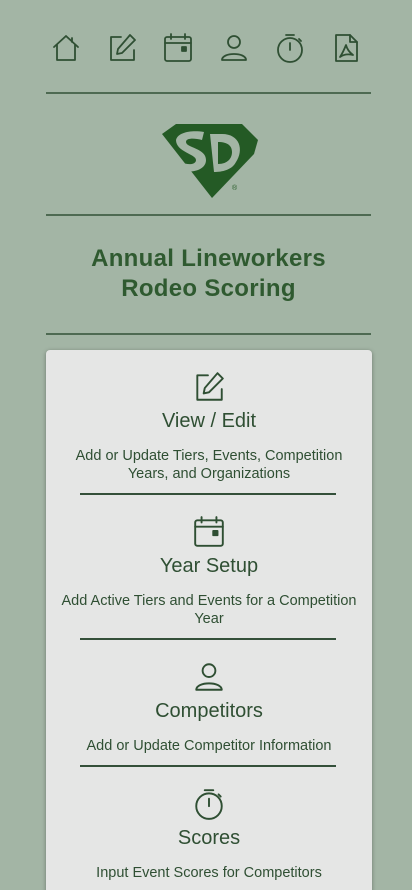 This screenshot has height=890, width=412. I want to click on home-button, so click(66, 50).